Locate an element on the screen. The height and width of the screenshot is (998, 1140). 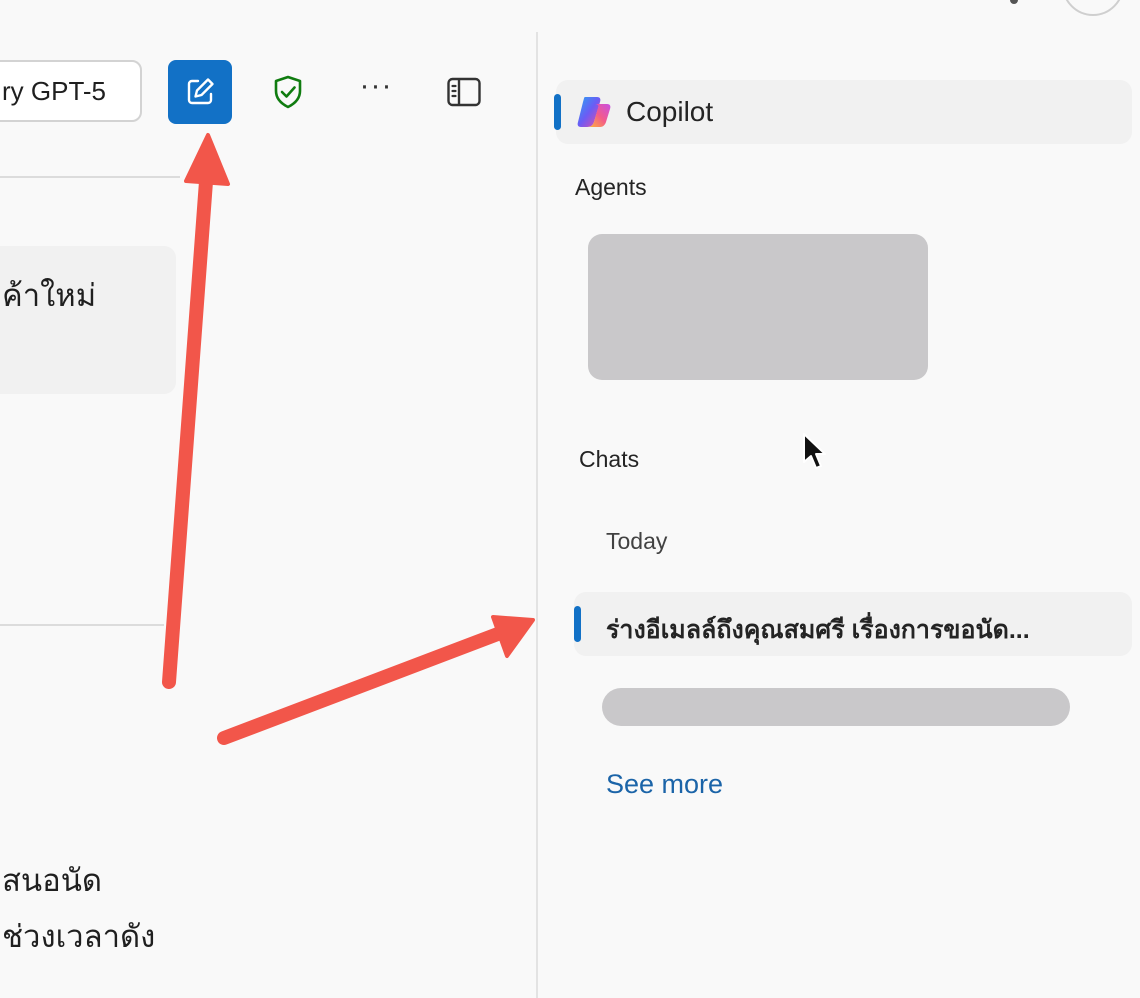
arrow-to-new-chat-icon is located at coordinates (196, 411).